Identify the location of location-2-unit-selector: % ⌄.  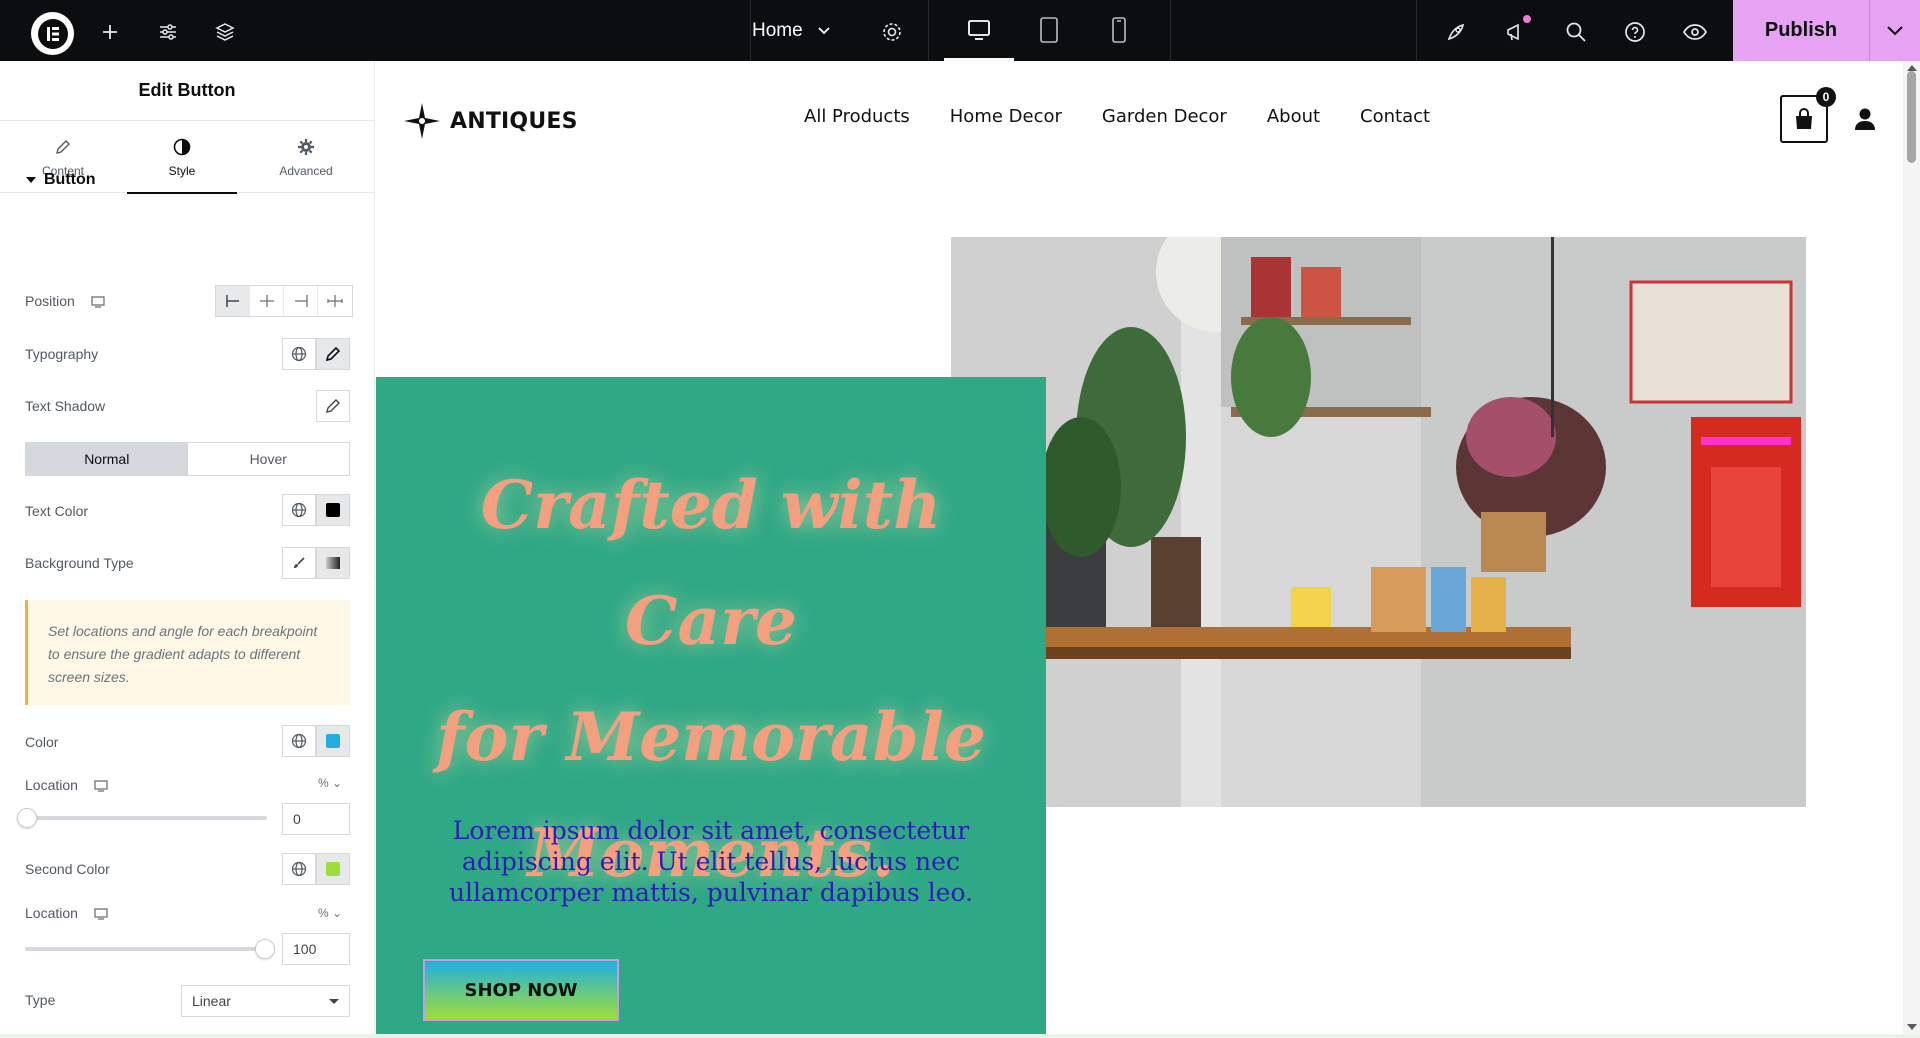
(330, 913).